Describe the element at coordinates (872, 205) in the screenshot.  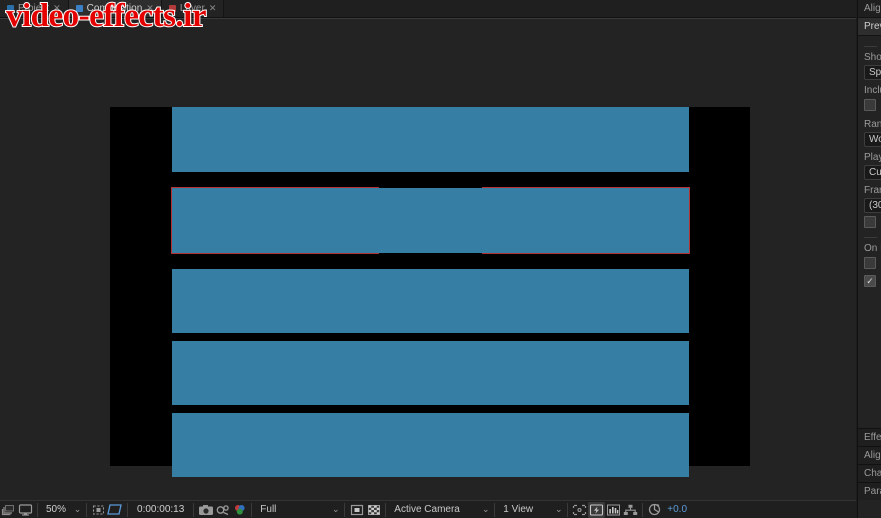
I see `frame-rate-select: (30) fps` at that location.